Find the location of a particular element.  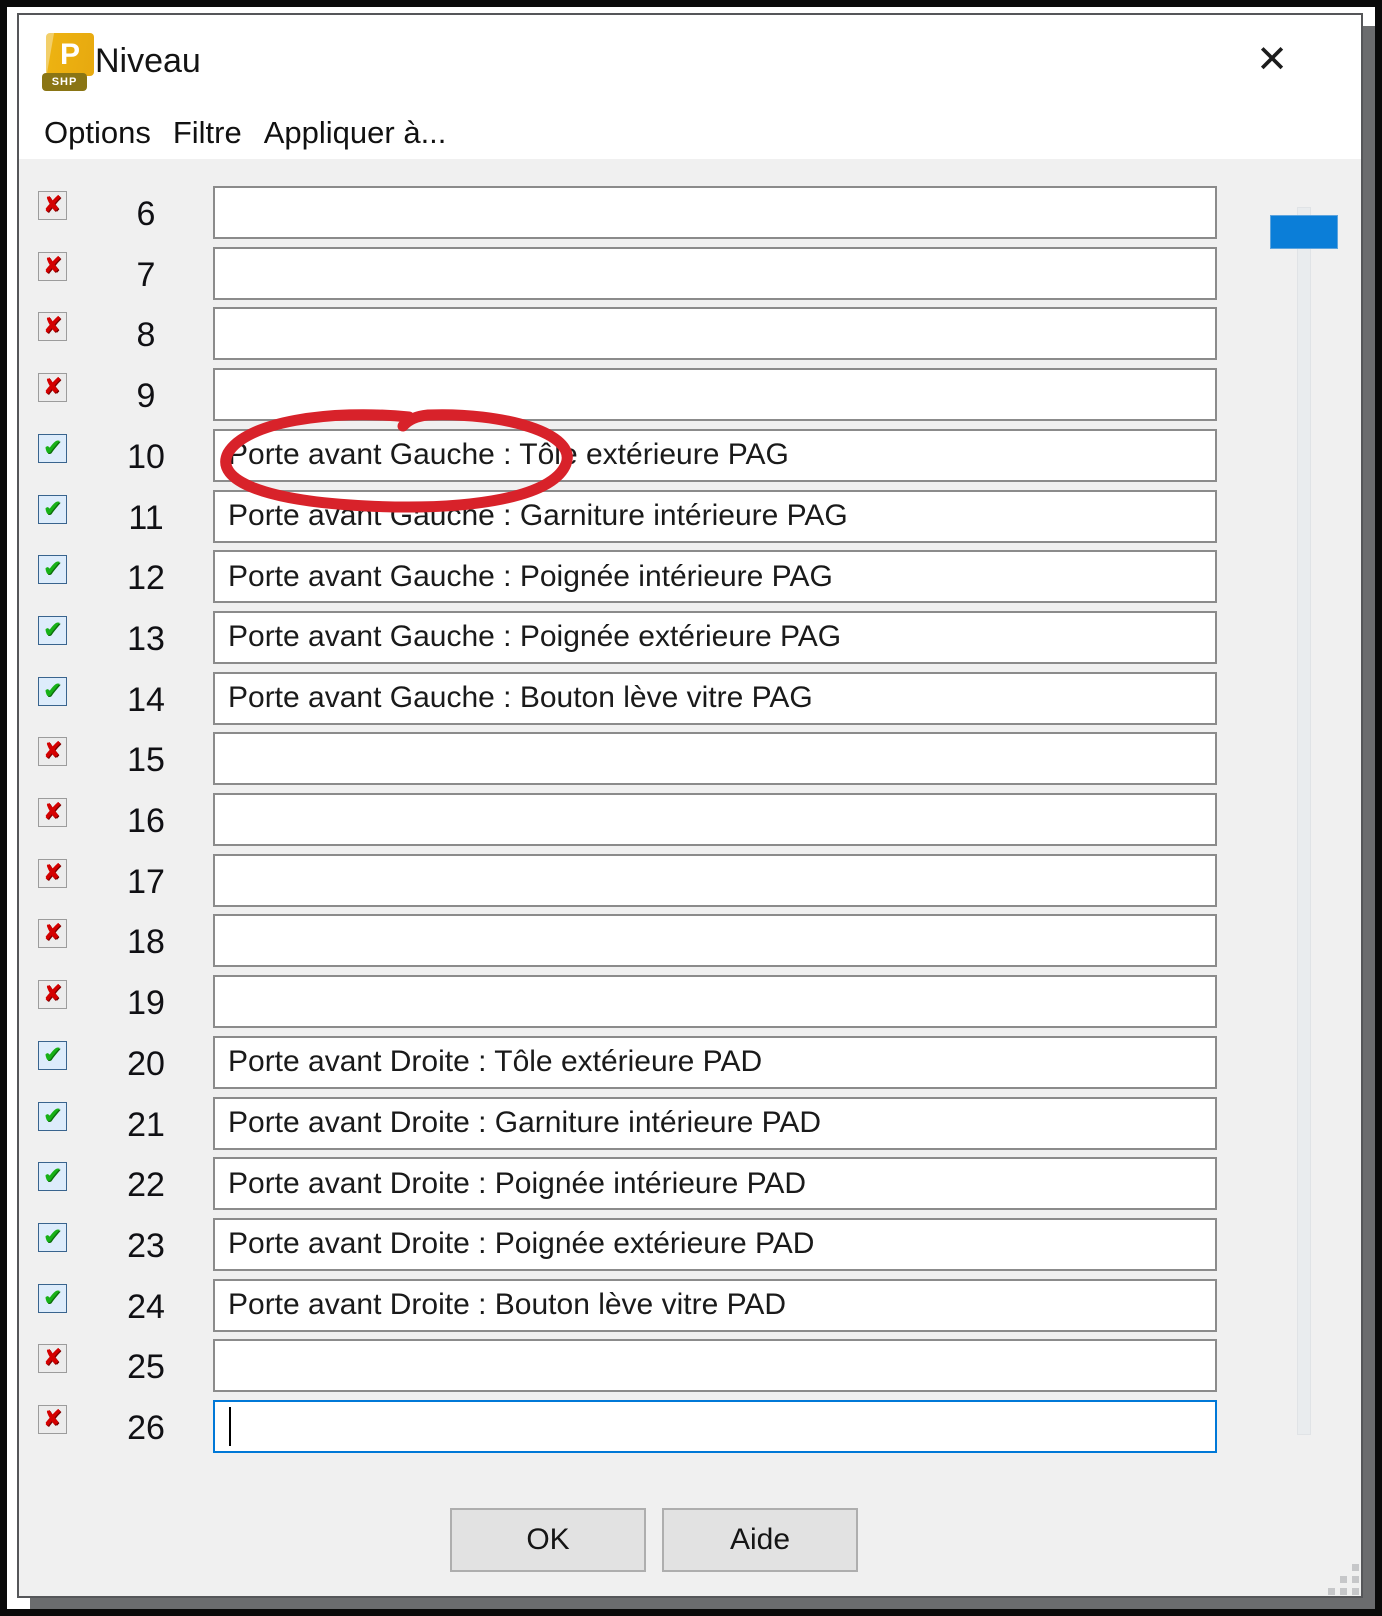

level-row: ✘ 16 is located at coordinates (690, 819).